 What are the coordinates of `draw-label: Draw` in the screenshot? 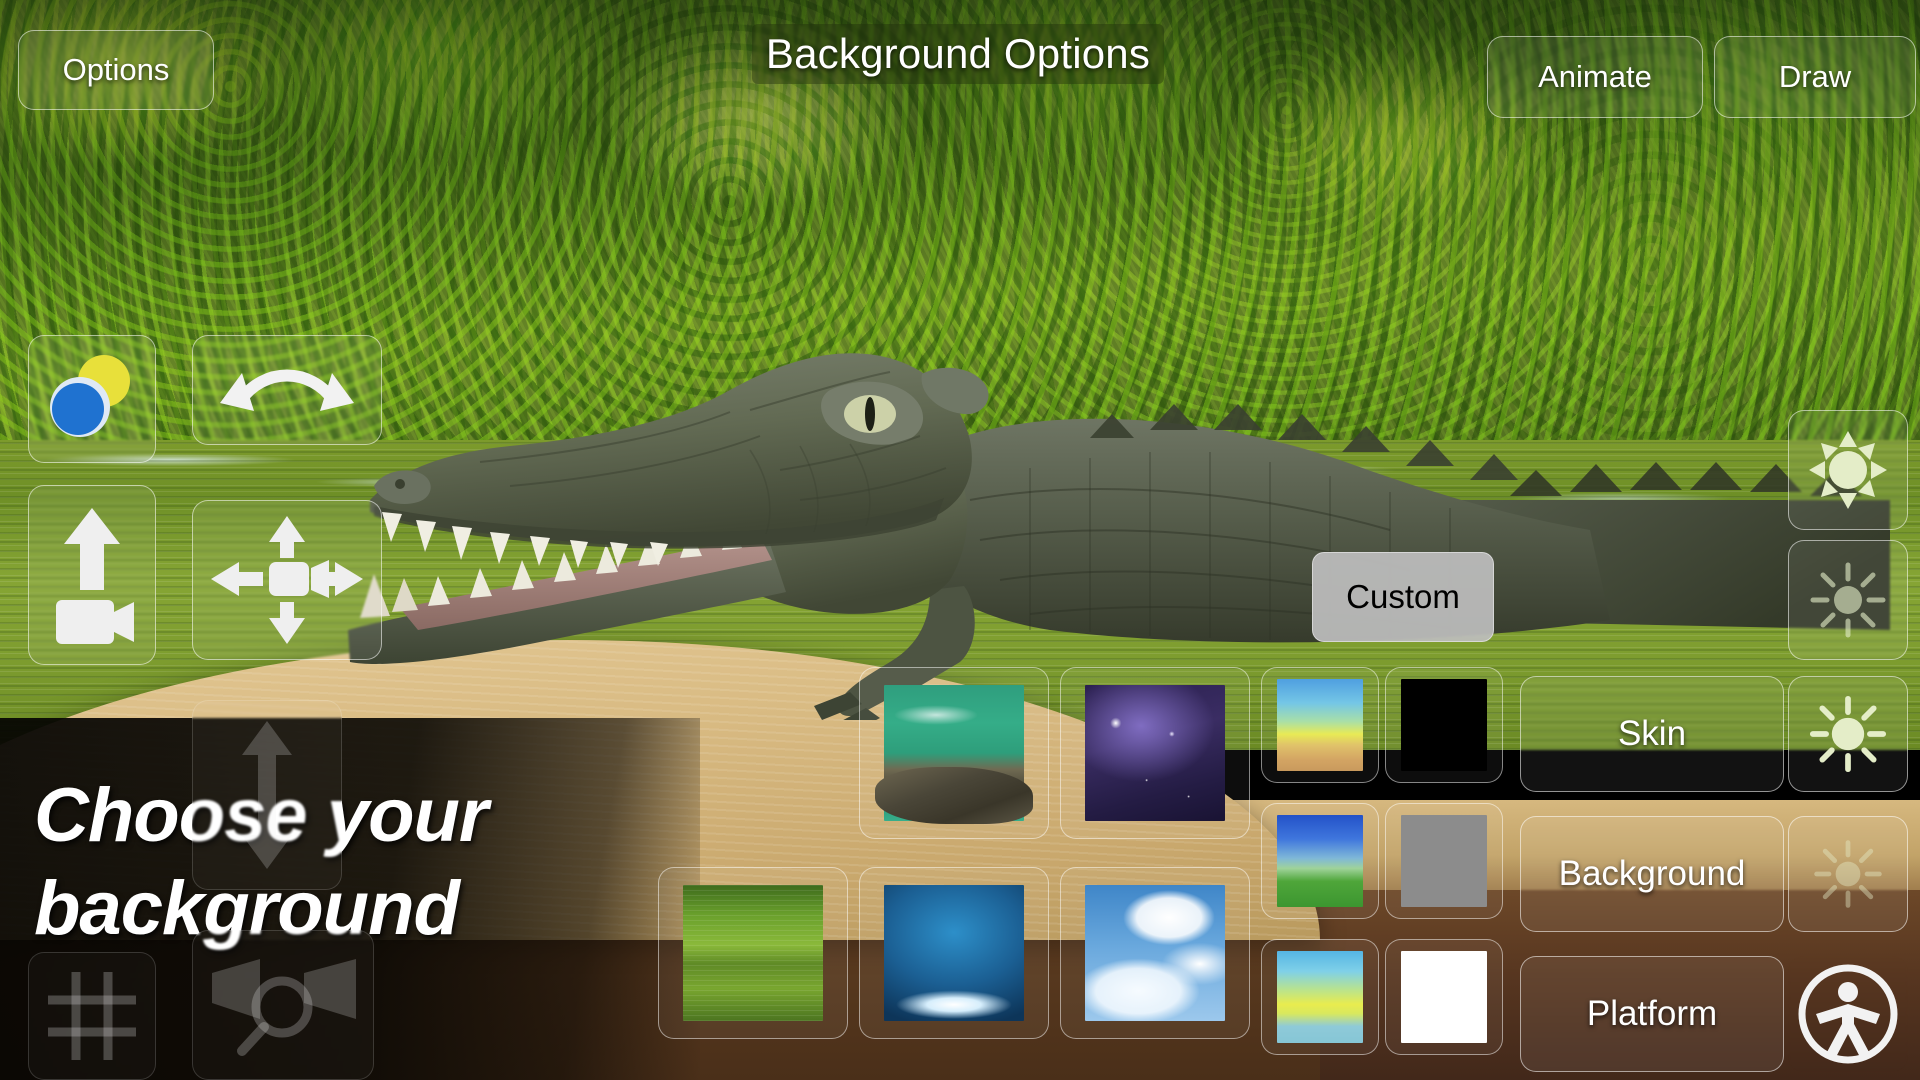 It's located at (1815, 76).